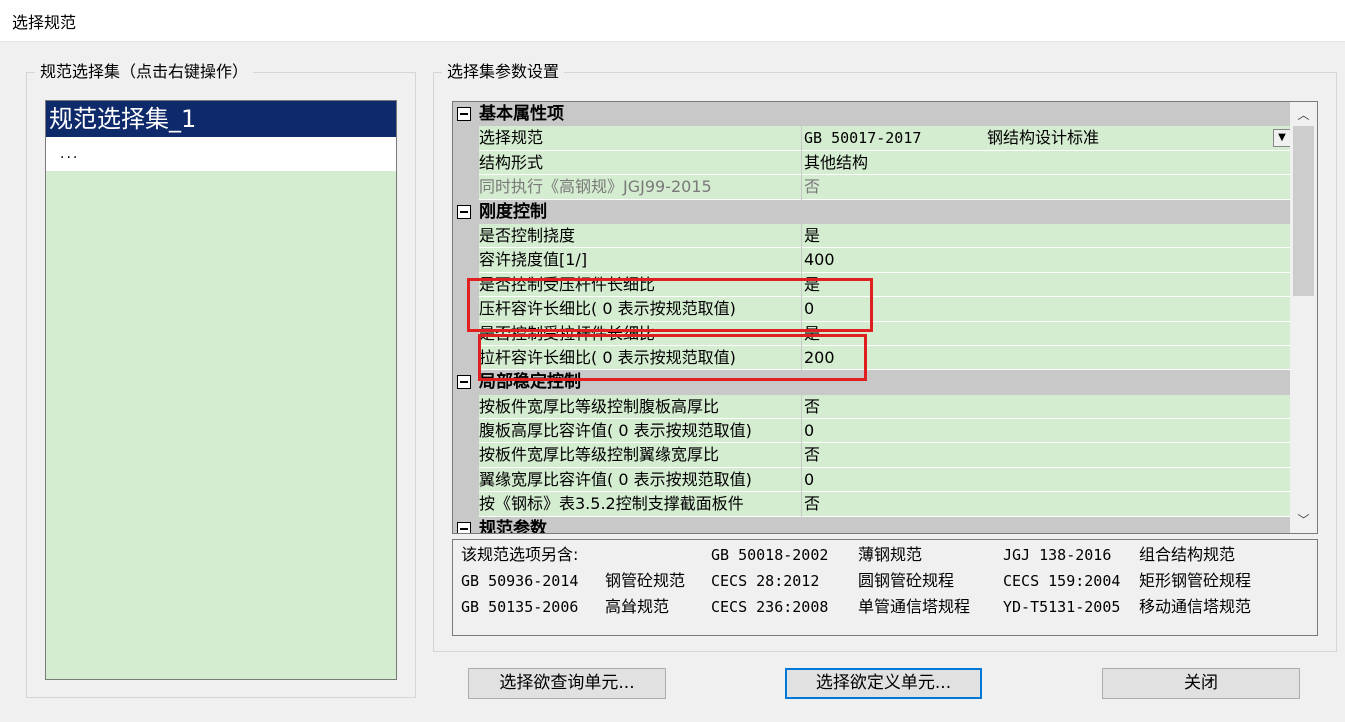 The height and width of the screenshot is (722, 1345). I want to click on info-name: 薄钢规范, so click(890, 554).